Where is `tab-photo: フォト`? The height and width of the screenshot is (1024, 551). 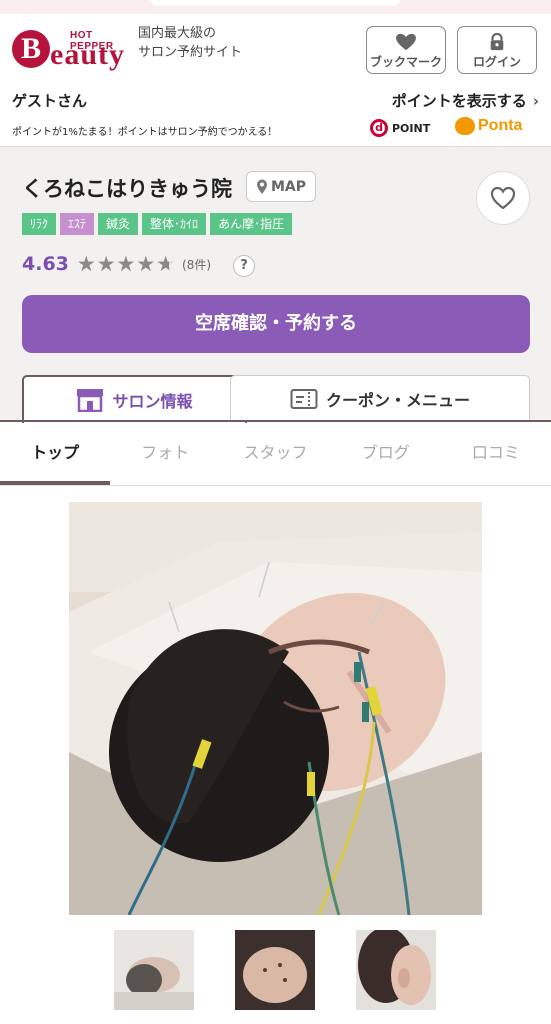 tab-photo: フォト is located at coordinates (165, 453).